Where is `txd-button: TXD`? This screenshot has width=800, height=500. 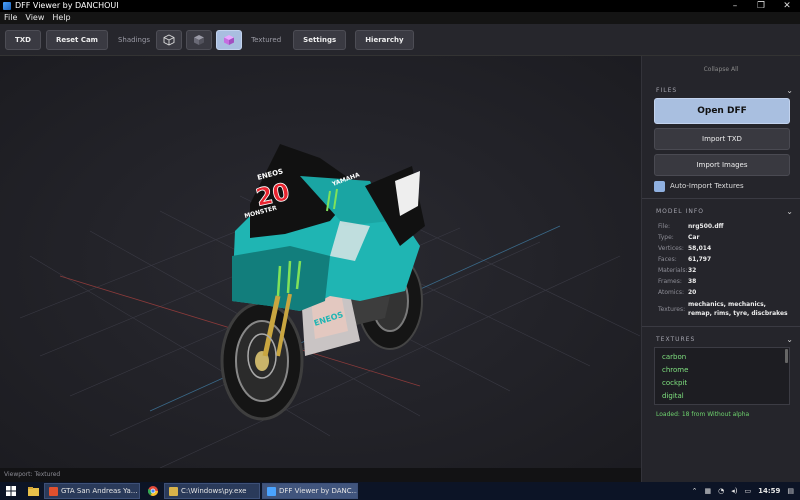 txd-button: TXD is located at coordinates (23, 39).